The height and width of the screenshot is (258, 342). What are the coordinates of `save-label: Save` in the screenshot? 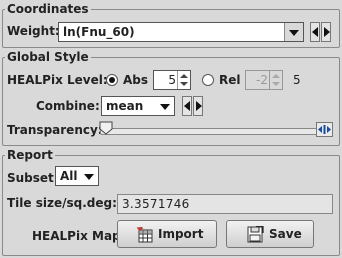 It's located at (285, 234).